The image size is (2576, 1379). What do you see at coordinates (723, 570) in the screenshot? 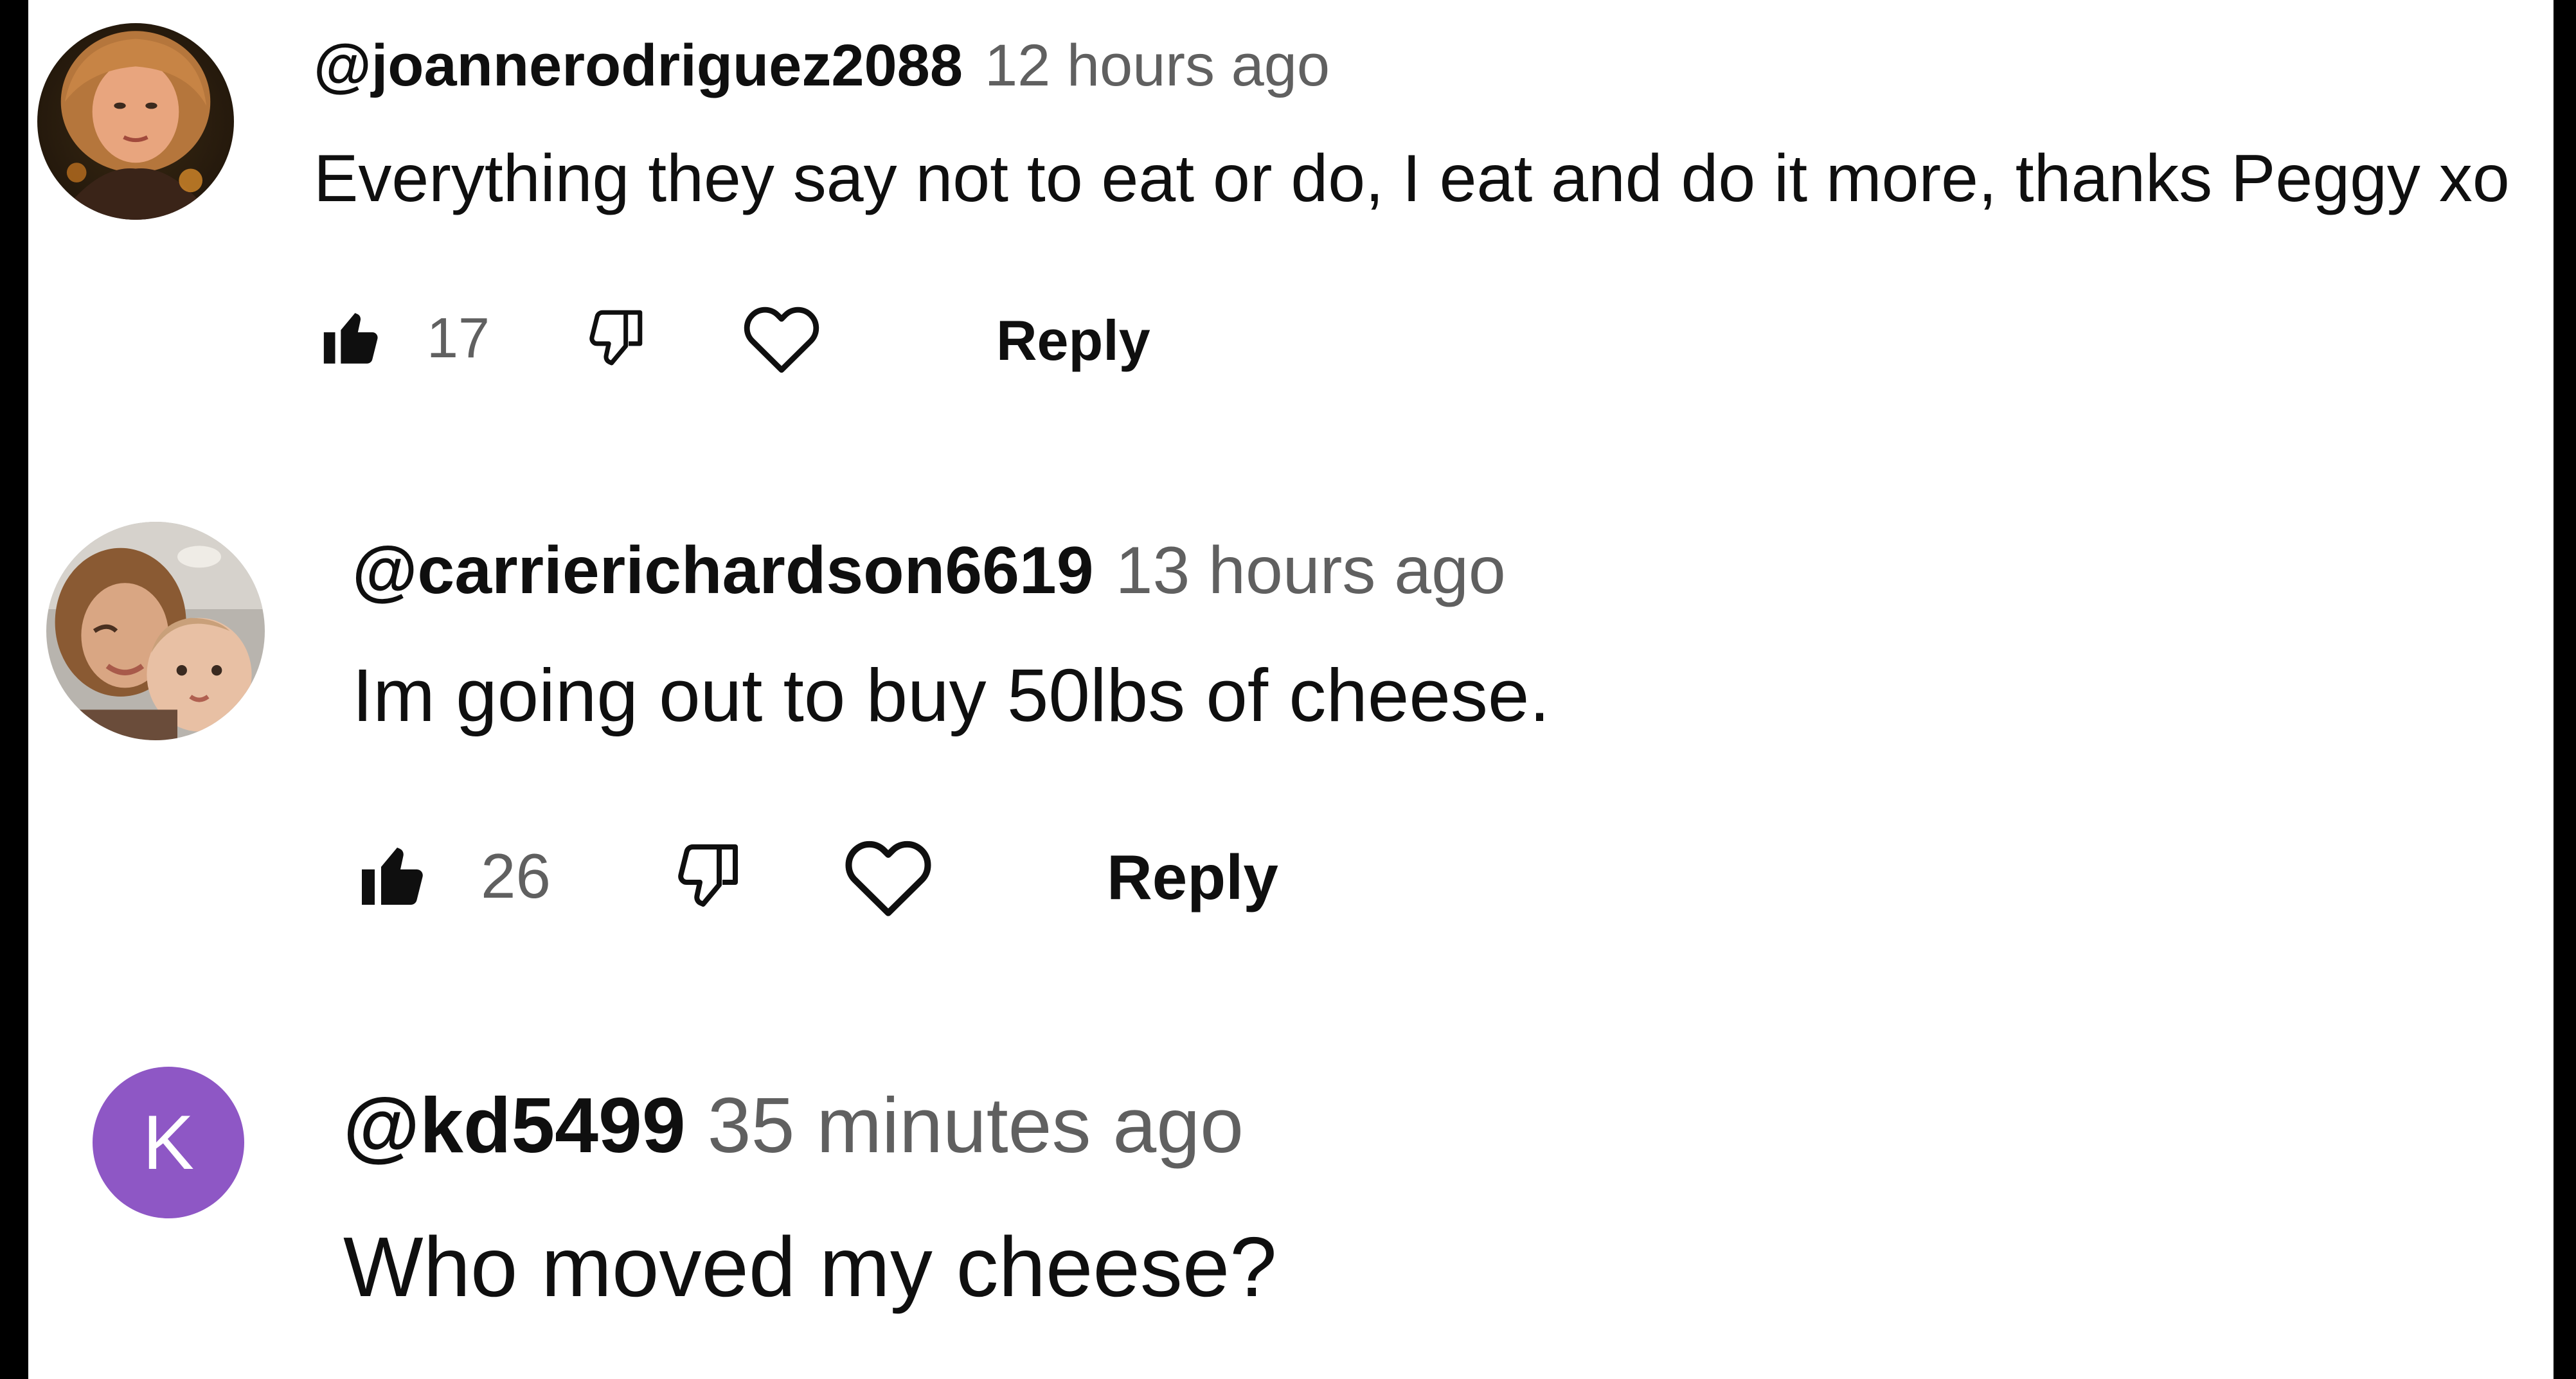
I see `comment-author: @carrierichardson6619` at bounding box center [723, 570].